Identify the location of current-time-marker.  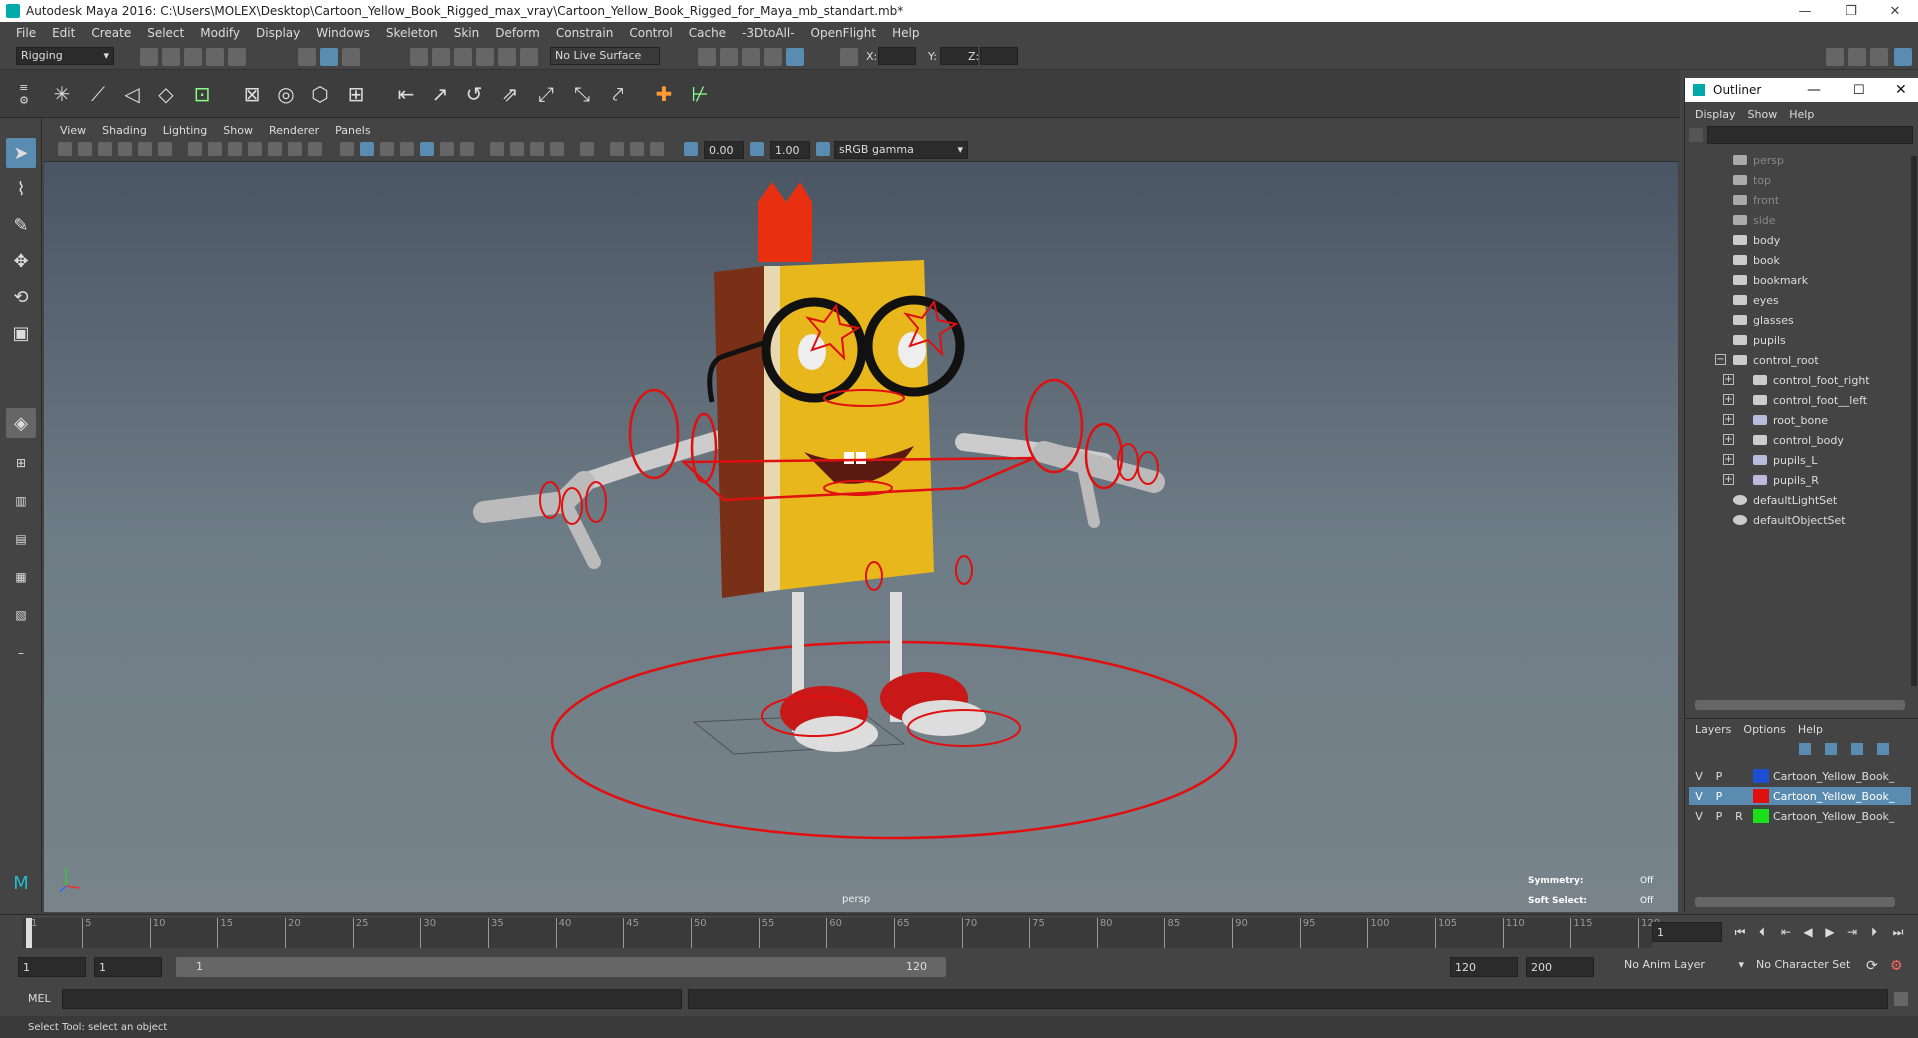
(29, 933).